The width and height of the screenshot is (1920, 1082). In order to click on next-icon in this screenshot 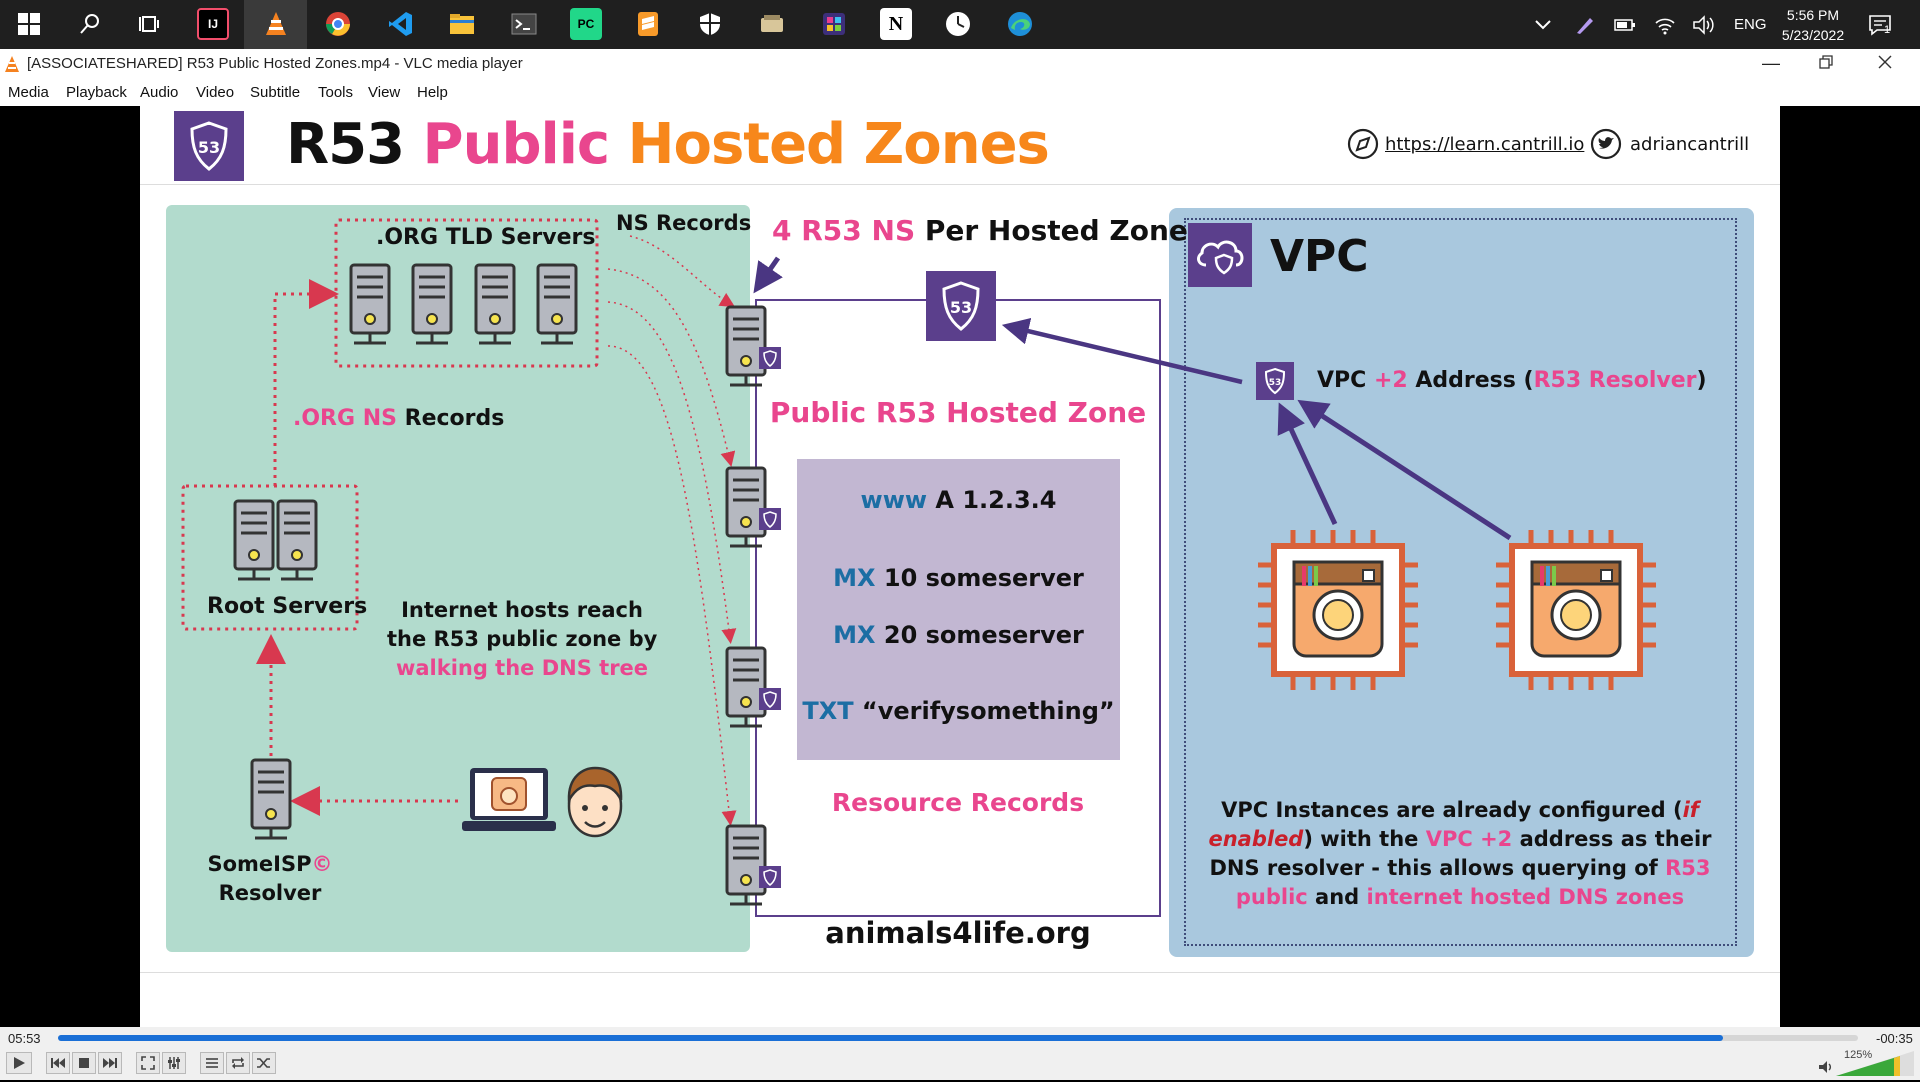, I will do `click(110, 1063)`.